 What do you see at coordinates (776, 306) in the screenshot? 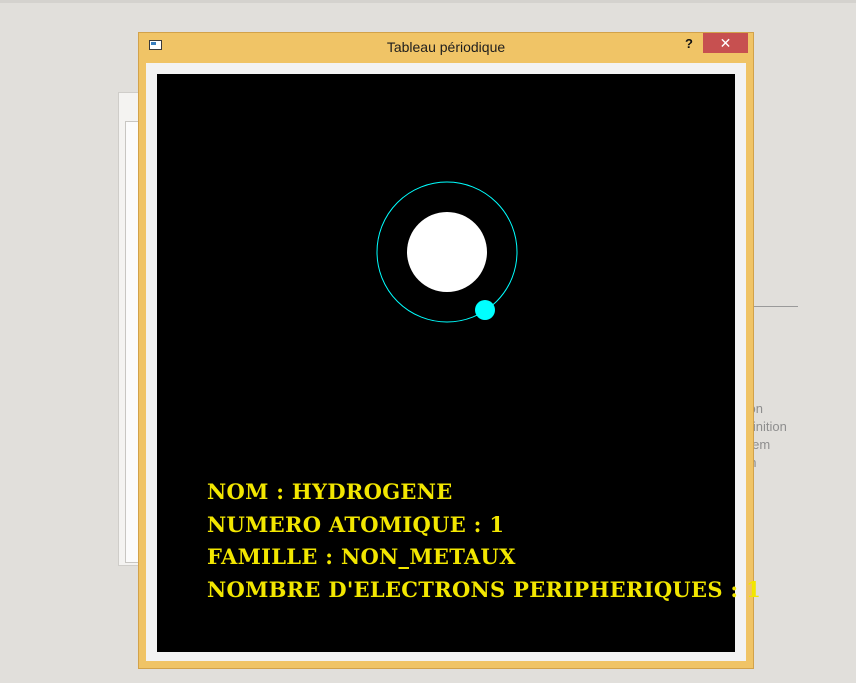
I see `background-divider` at bounding box center [776, 306].